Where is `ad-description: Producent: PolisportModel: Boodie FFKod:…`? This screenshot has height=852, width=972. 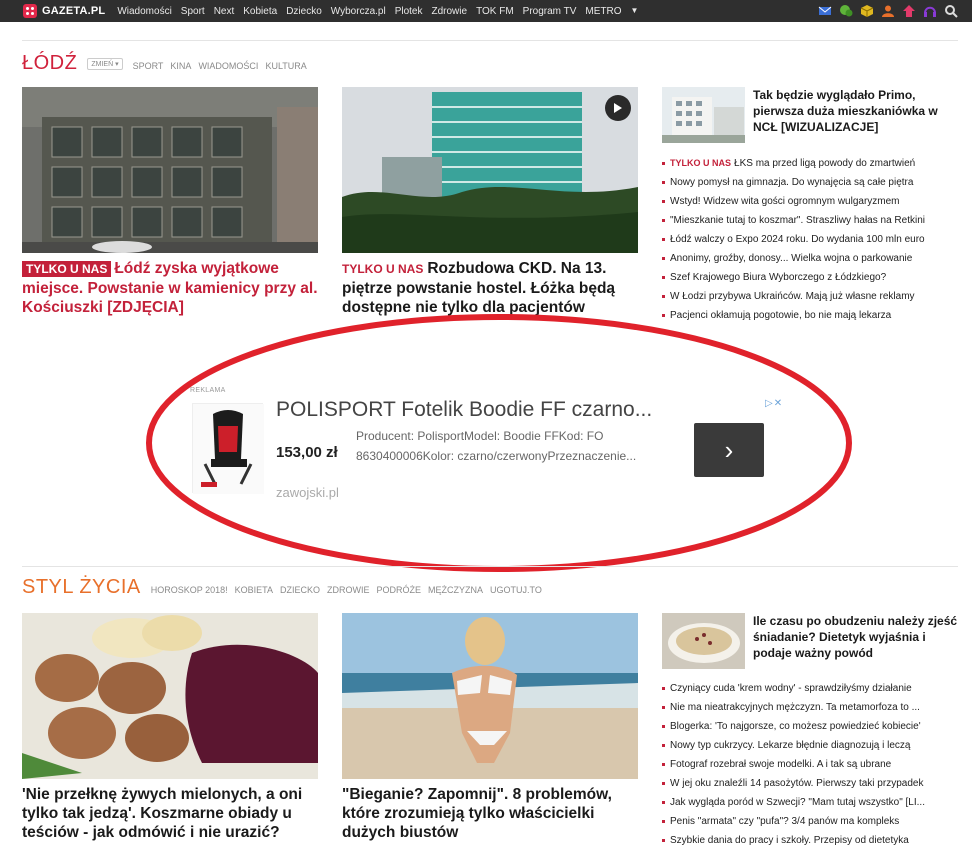
ad-description: Producent: PolisportModel: Boodie FFKod:… is located at coordinates (496, 446).